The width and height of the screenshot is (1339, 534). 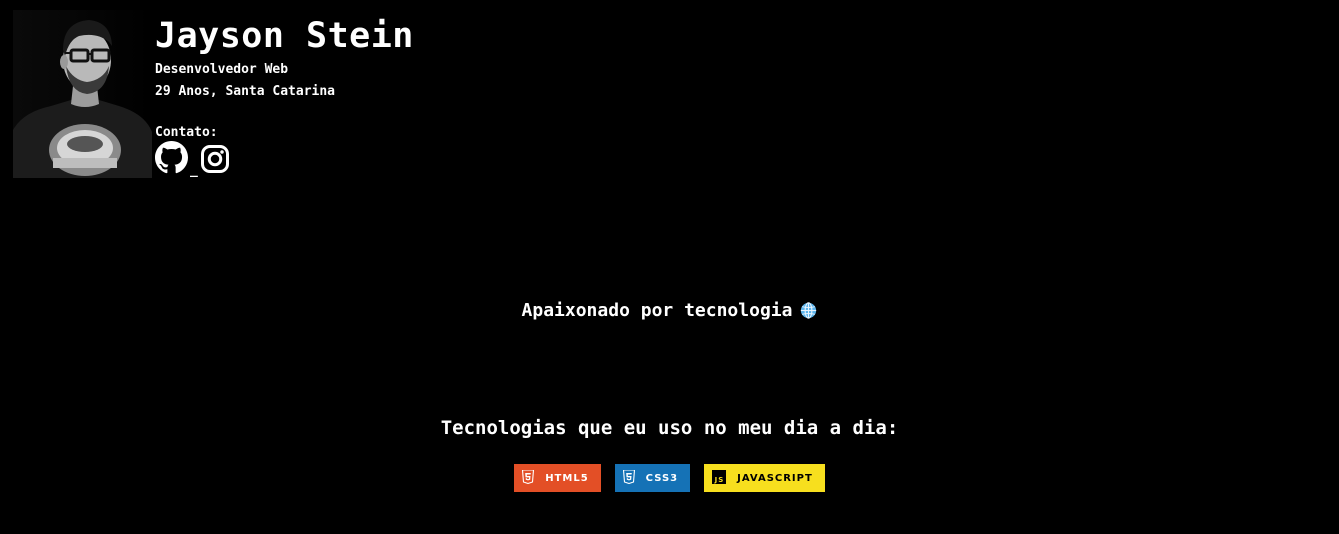 What do you see at coordinates (567, 478) in the screenshot?
I see `badge-label: HTML5` at bounding box center [567, 478].